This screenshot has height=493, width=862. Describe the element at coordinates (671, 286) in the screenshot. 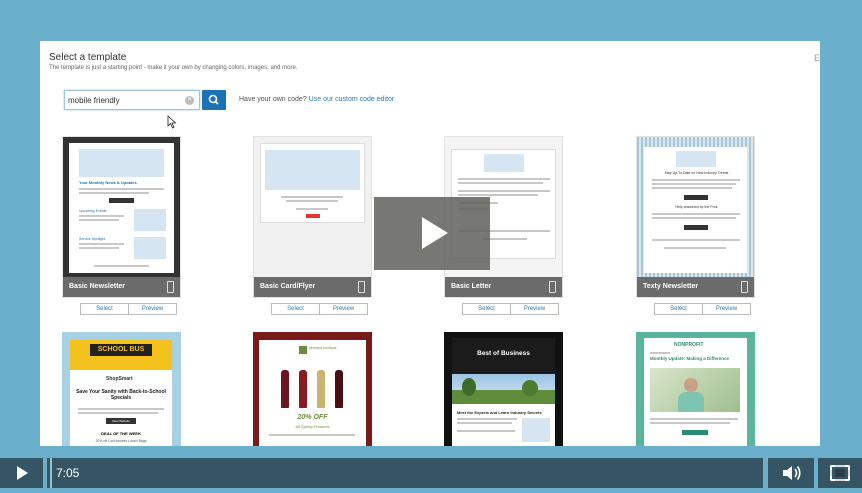

I see `template-name-text: Texty Newsletter` at that location.